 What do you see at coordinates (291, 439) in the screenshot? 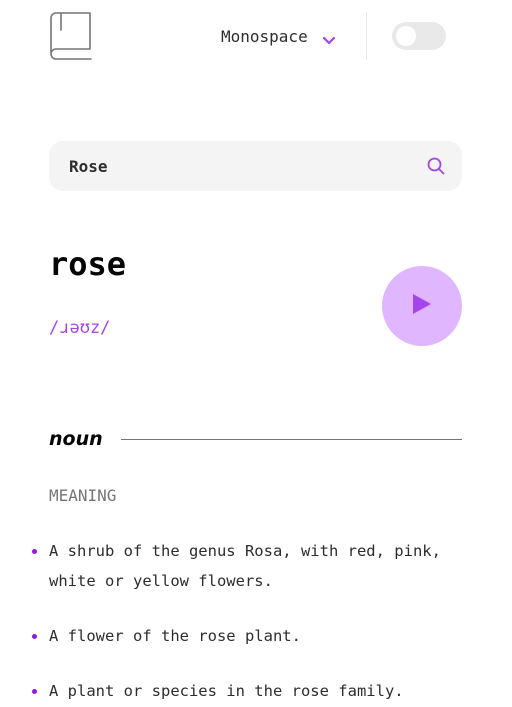
I see `section-divider` at bounding box center [291, 439].